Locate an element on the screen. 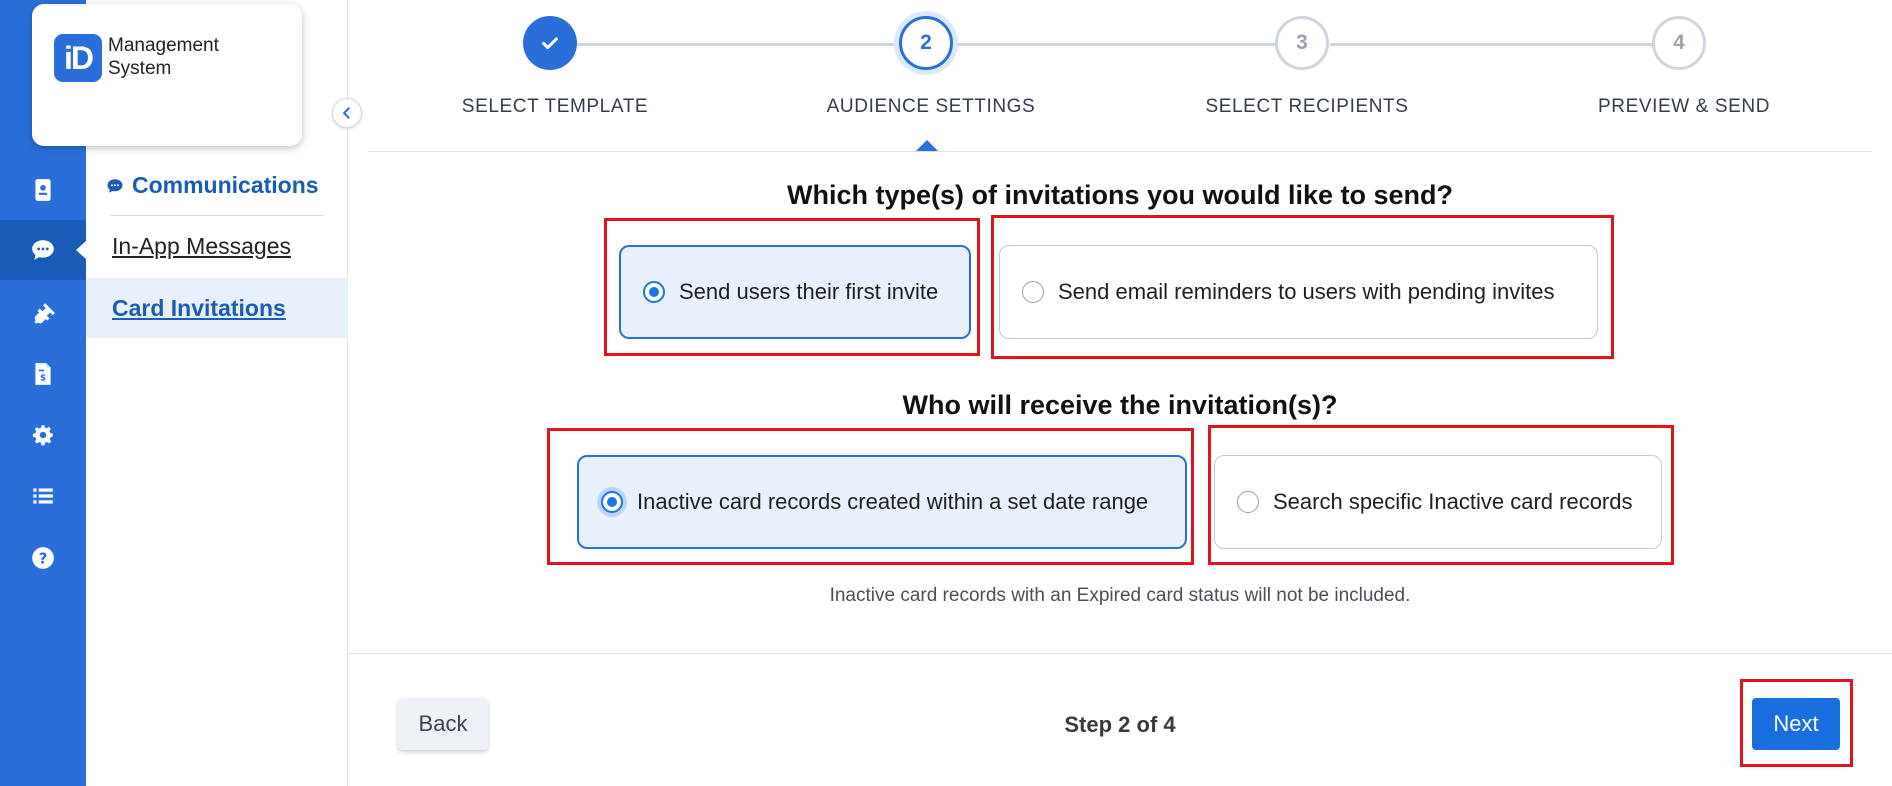 The height and width of the screenshot is (786, 1892). chevron-left-icon is located at coordinates (346, 113).